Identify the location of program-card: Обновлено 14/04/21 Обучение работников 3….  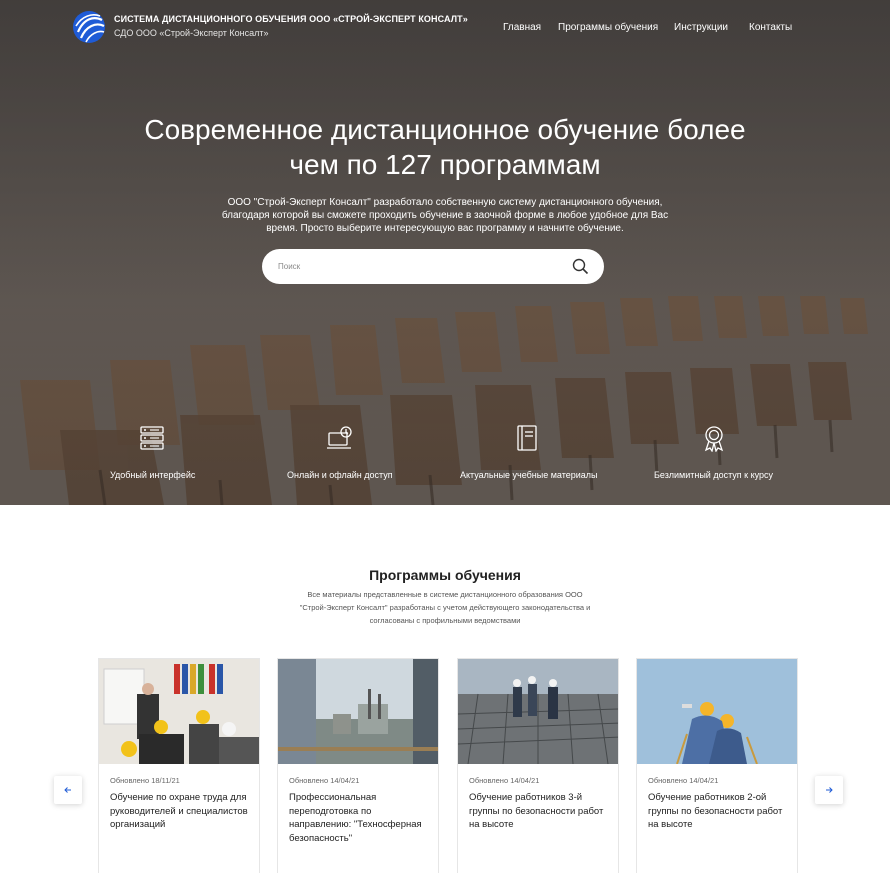
(538, 765).